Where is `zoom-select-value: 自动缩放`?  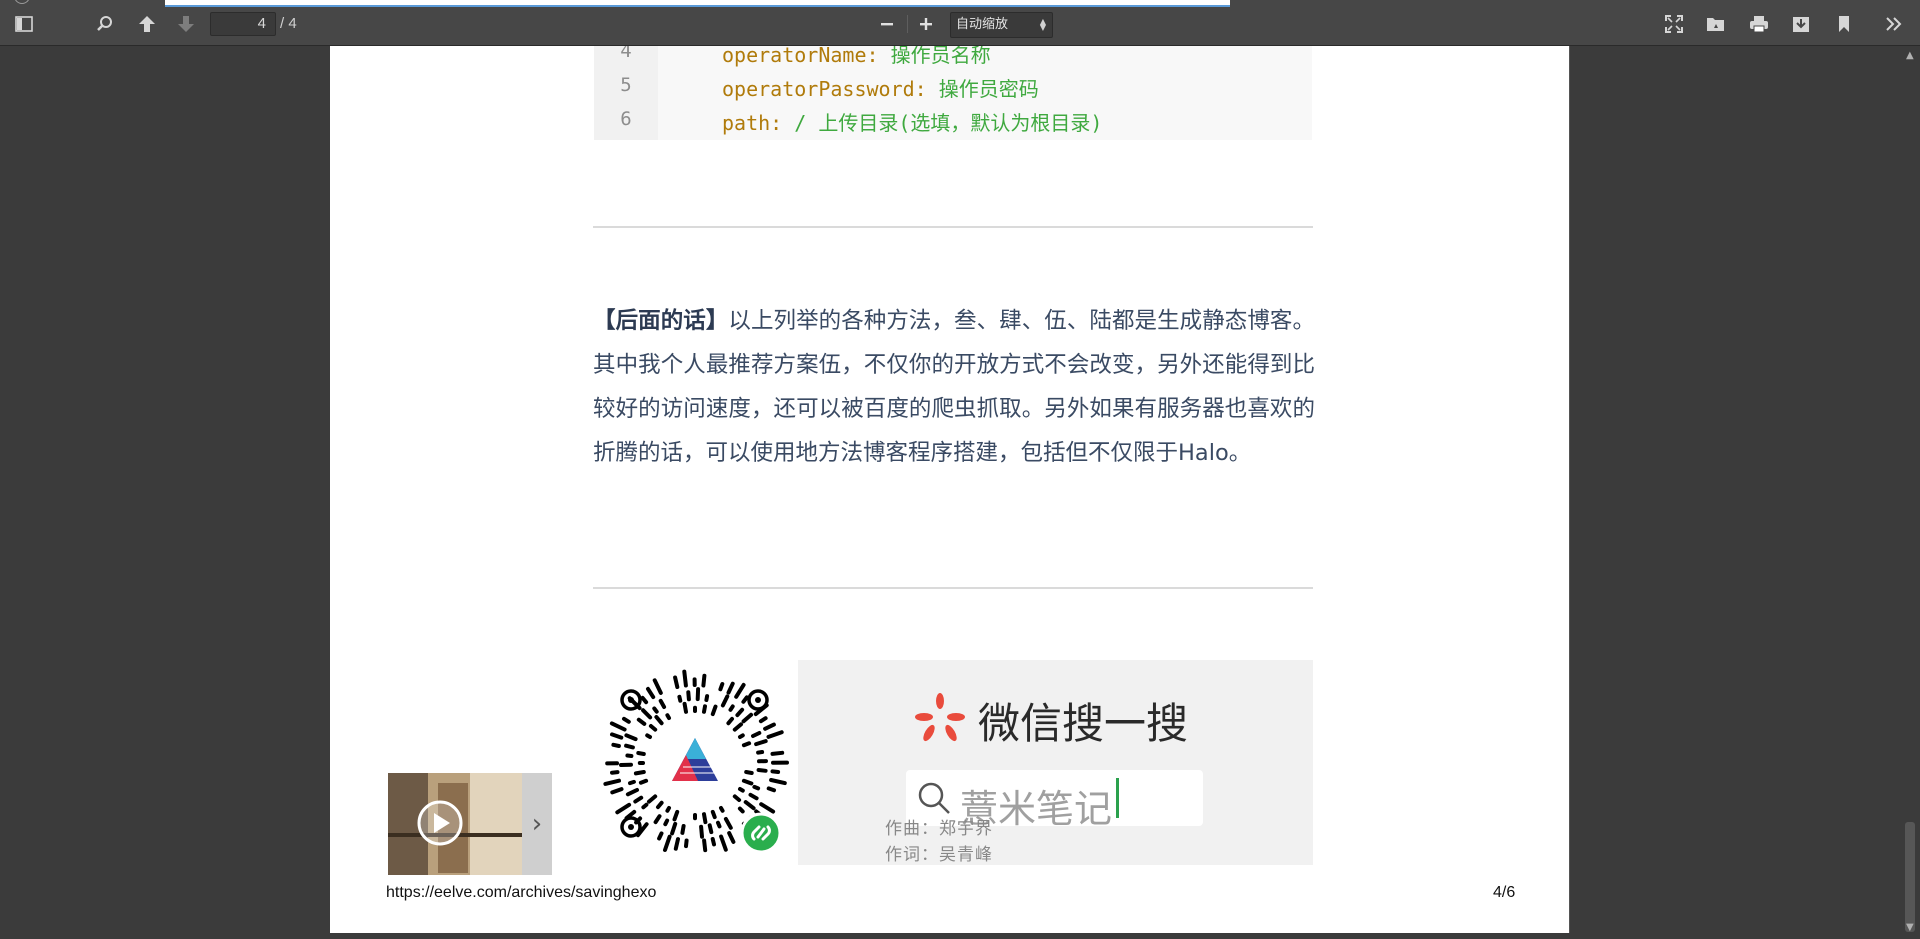 zoom-select-value: 自动缩放 is located at coordinates (982, 24).